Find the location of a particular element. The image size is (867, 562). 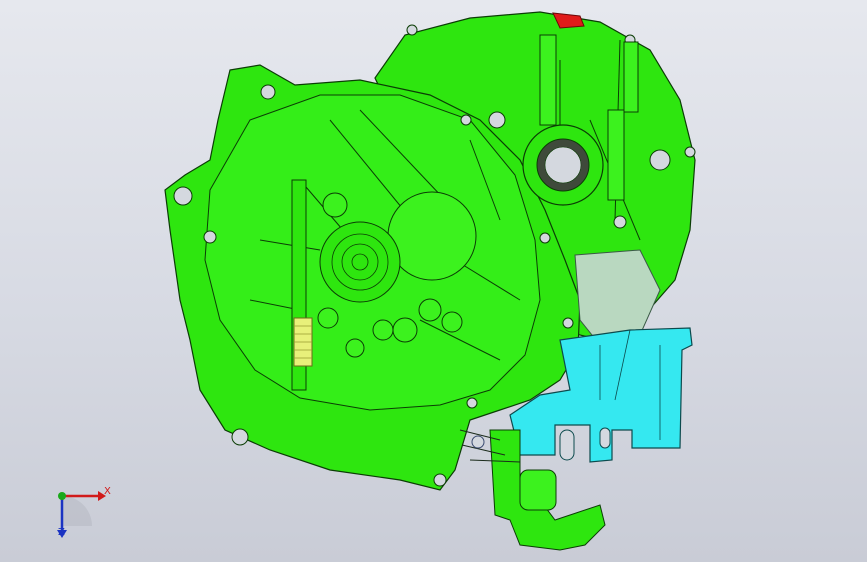

actuator-cylinder is located at coordinates (538, 490).